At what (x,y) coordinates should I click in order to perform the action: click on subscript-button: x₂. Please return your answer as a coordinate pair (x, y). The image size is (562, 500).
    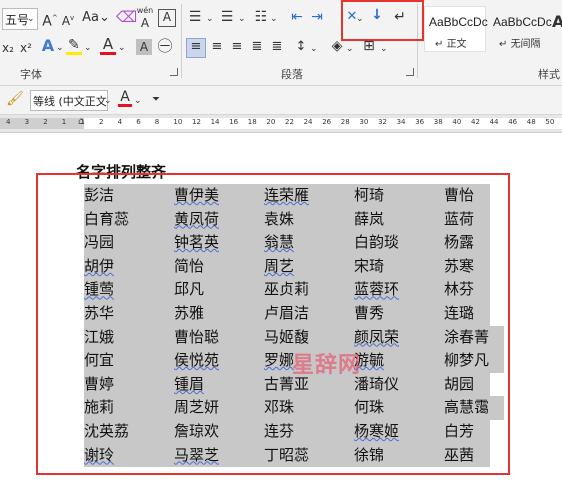
    Looking at the image, I should click on (8, 48).